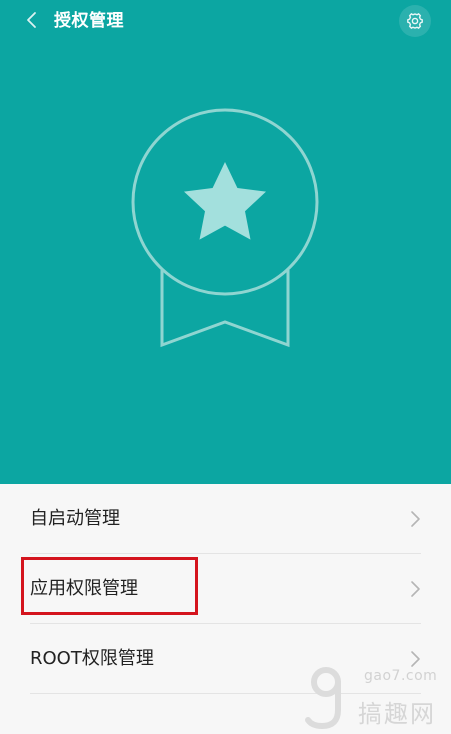 The image size is (451, 734). Describe the element at coordinates (401, 676) in the screenshot. I see `watermark-domain: gao7.com` at that location.